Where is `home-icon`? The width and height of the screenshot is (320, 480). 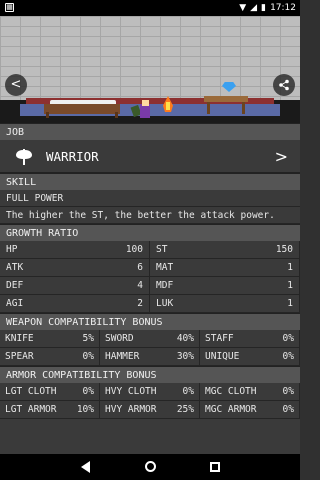
home-icon is located at coordinates (150, 466).